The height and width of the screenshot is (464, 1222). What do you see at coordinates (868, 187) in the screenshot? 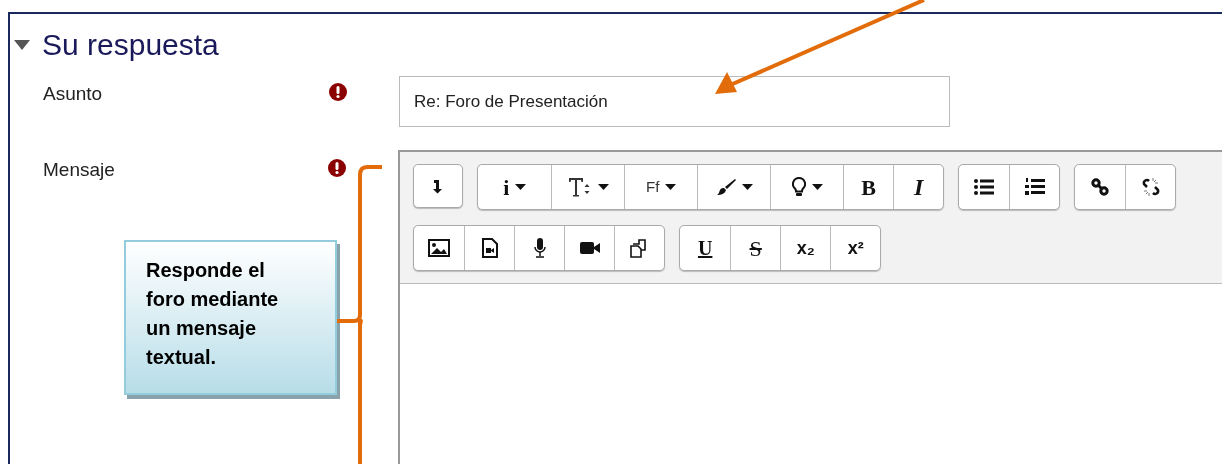
I see `toolbar-button: B` at bounding box center [868, 187].